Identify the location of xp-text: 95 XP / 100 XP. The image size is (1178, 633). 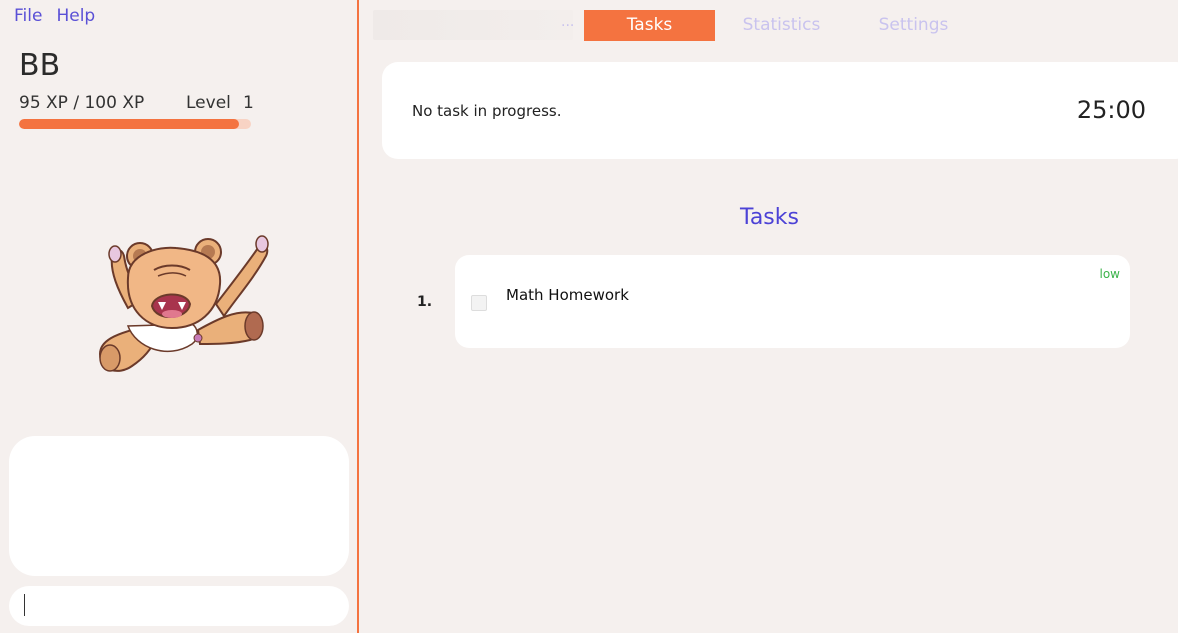
(82, 103).